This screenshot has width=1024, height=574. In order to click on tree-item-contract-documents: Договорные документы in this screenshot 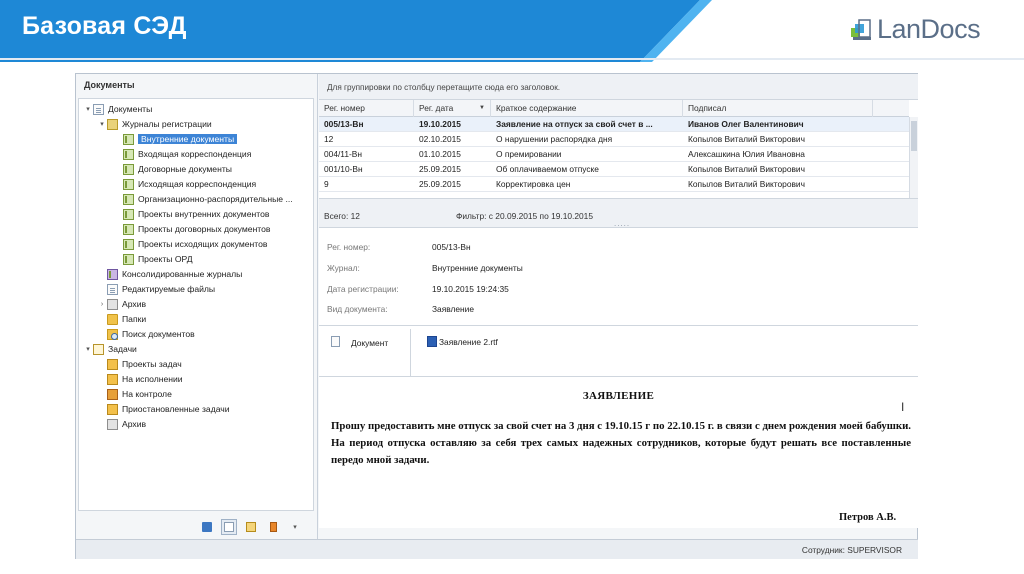, I will do `click(177, 169)`.